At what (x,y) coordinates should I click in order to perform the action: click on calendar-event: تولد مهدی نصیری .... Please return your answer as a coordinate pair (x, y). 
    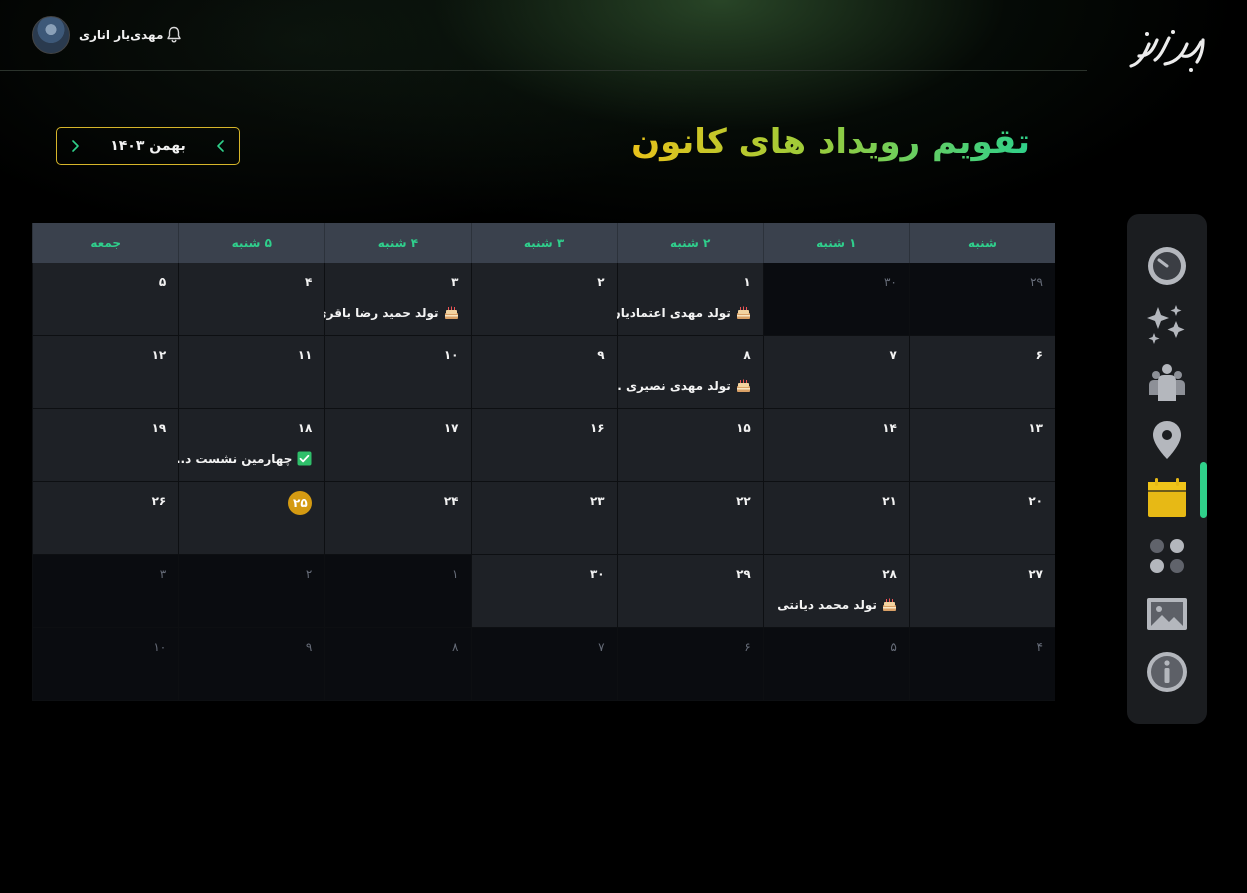
    Looking at the image, I should click on (679, 385).